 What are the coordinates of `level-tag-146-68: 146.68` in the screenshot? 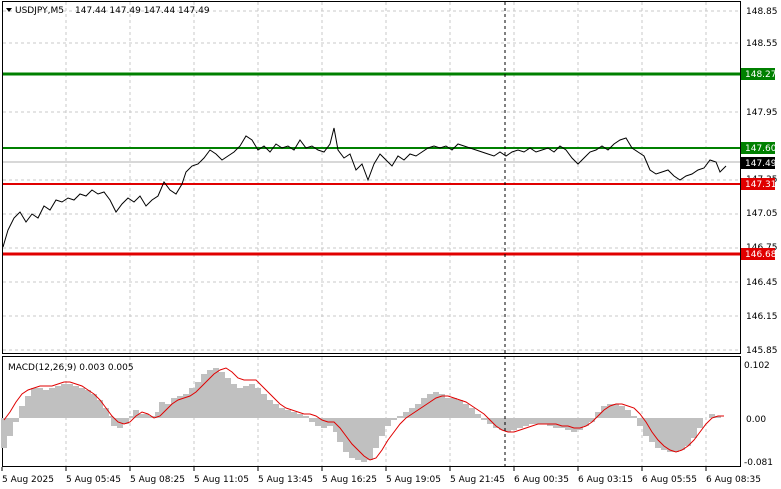 It's located at (759, 254).